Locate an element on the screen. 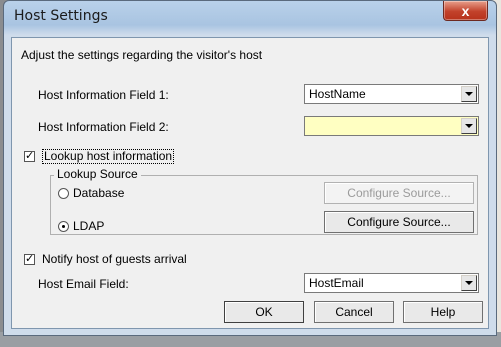 This screenshot has height=347, width=501. host-info-field-1-value: HostName is located at coordinates (337, 94).